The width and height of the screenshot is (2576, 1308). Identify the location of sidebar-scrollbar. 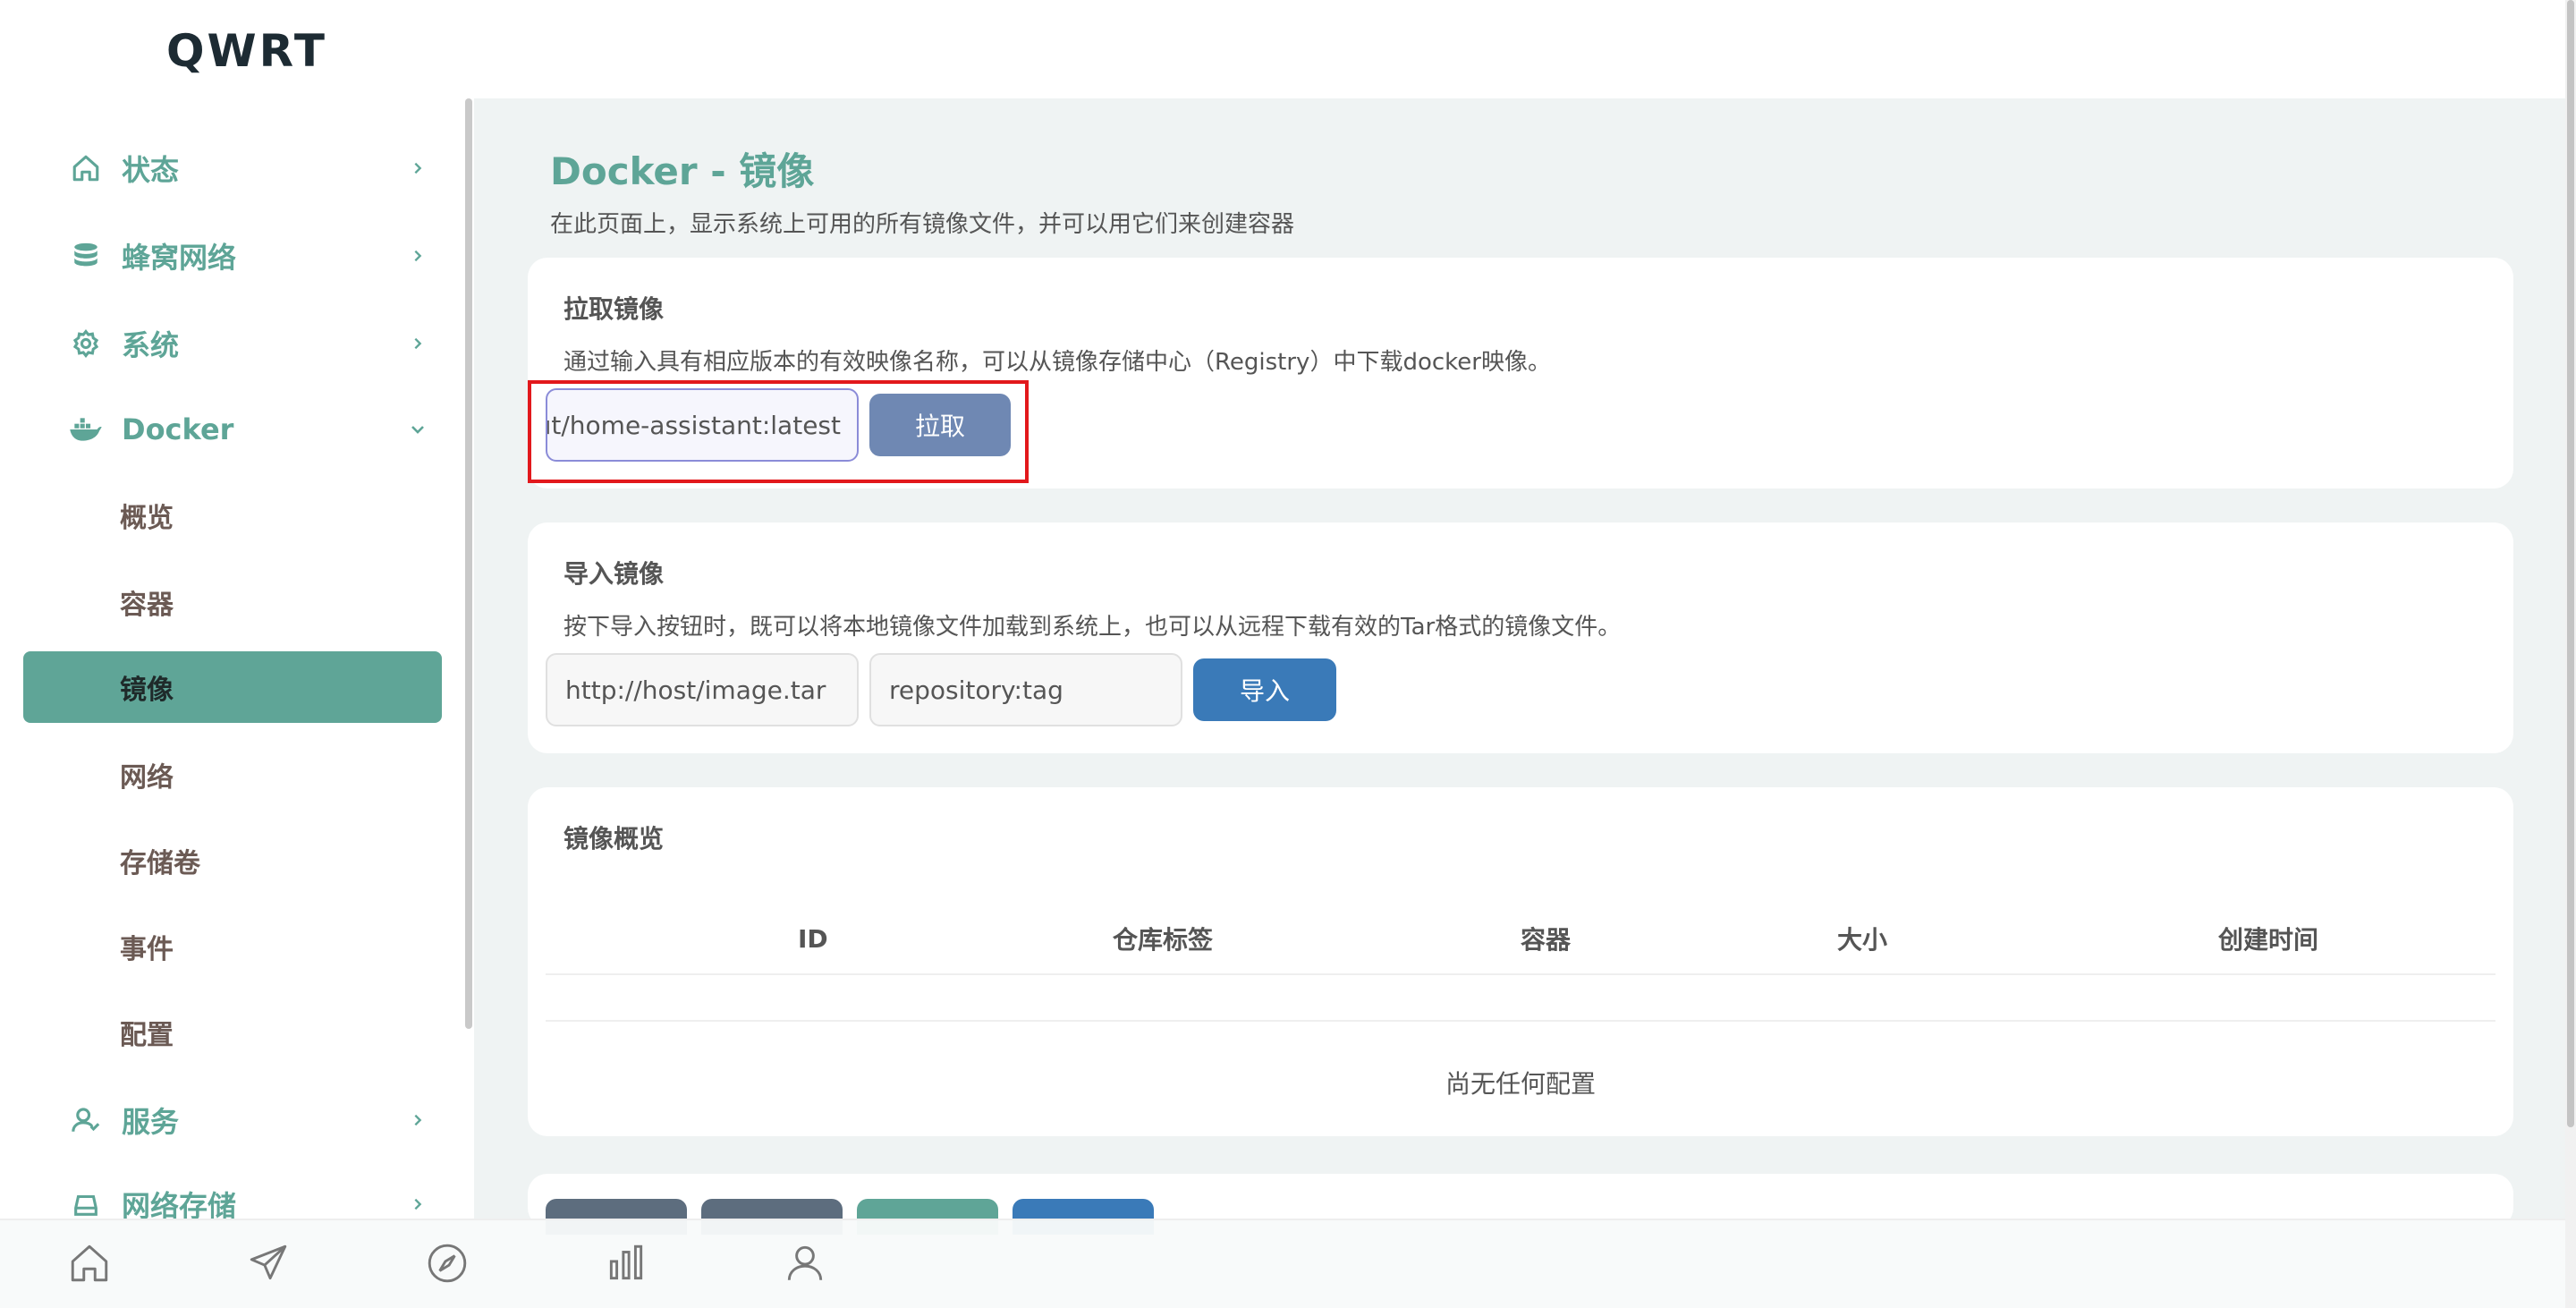
(468, 563).